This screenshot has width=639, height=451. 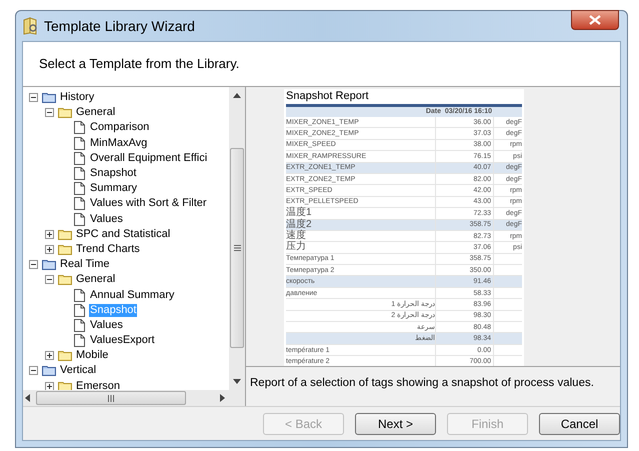 I want to click on vertical-scrollbar, so click(x=237, y=238).